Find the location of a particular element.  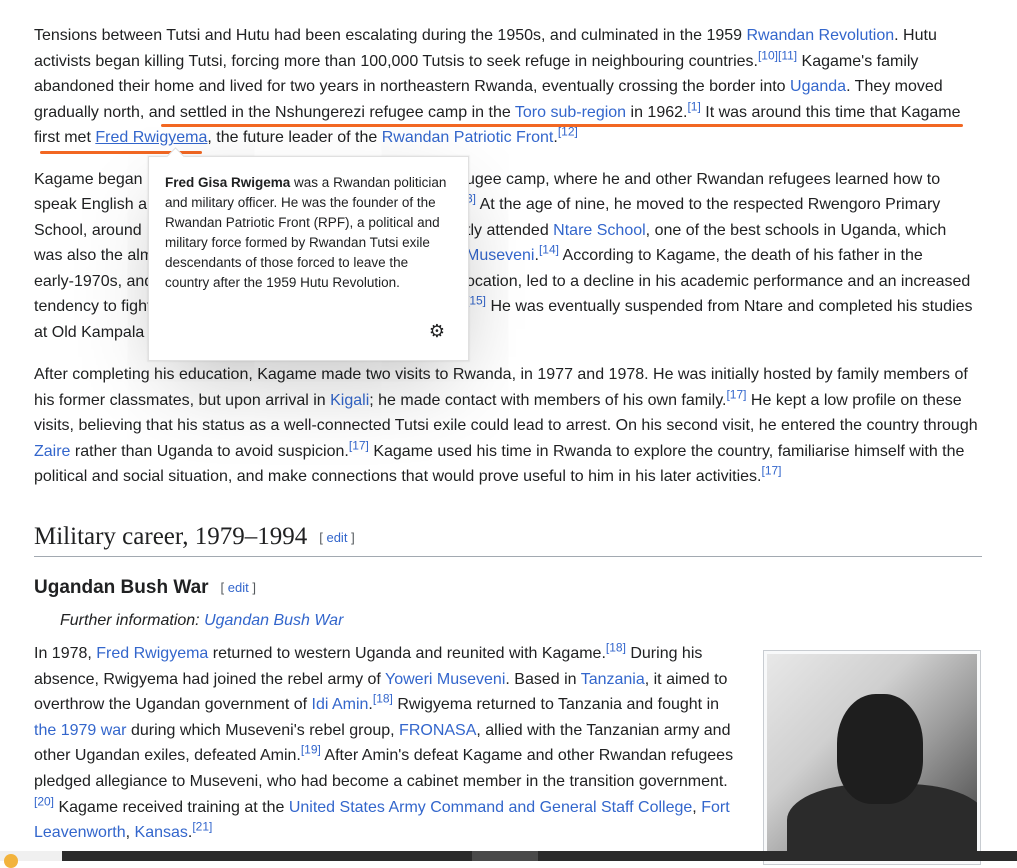

section-heading-military-career: Military career, 1979–1994[ edit ] is located at coordinates (508, 538).